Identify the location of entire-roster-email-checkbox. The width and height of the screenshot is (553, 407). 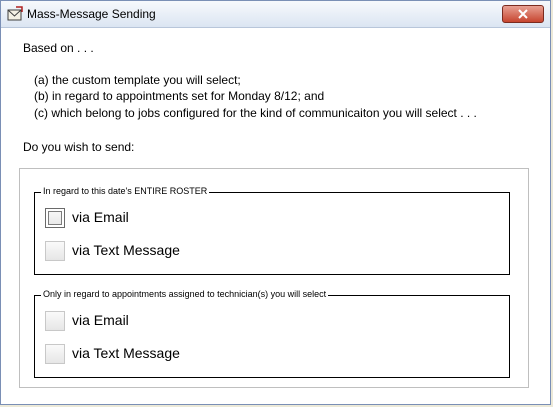
(55, 218).